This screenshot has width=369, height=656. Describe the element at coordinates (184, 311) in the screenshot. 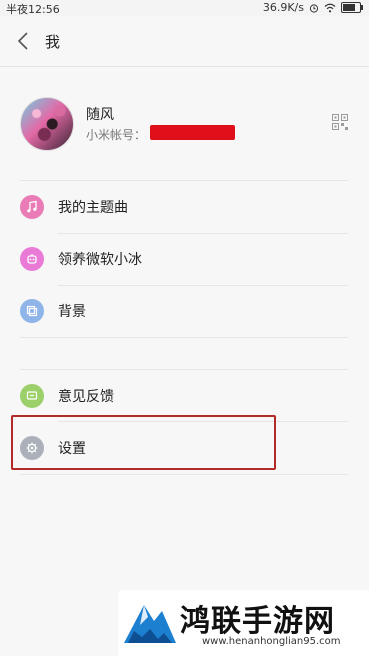

I see `menu-item-background: 背景` at that location.